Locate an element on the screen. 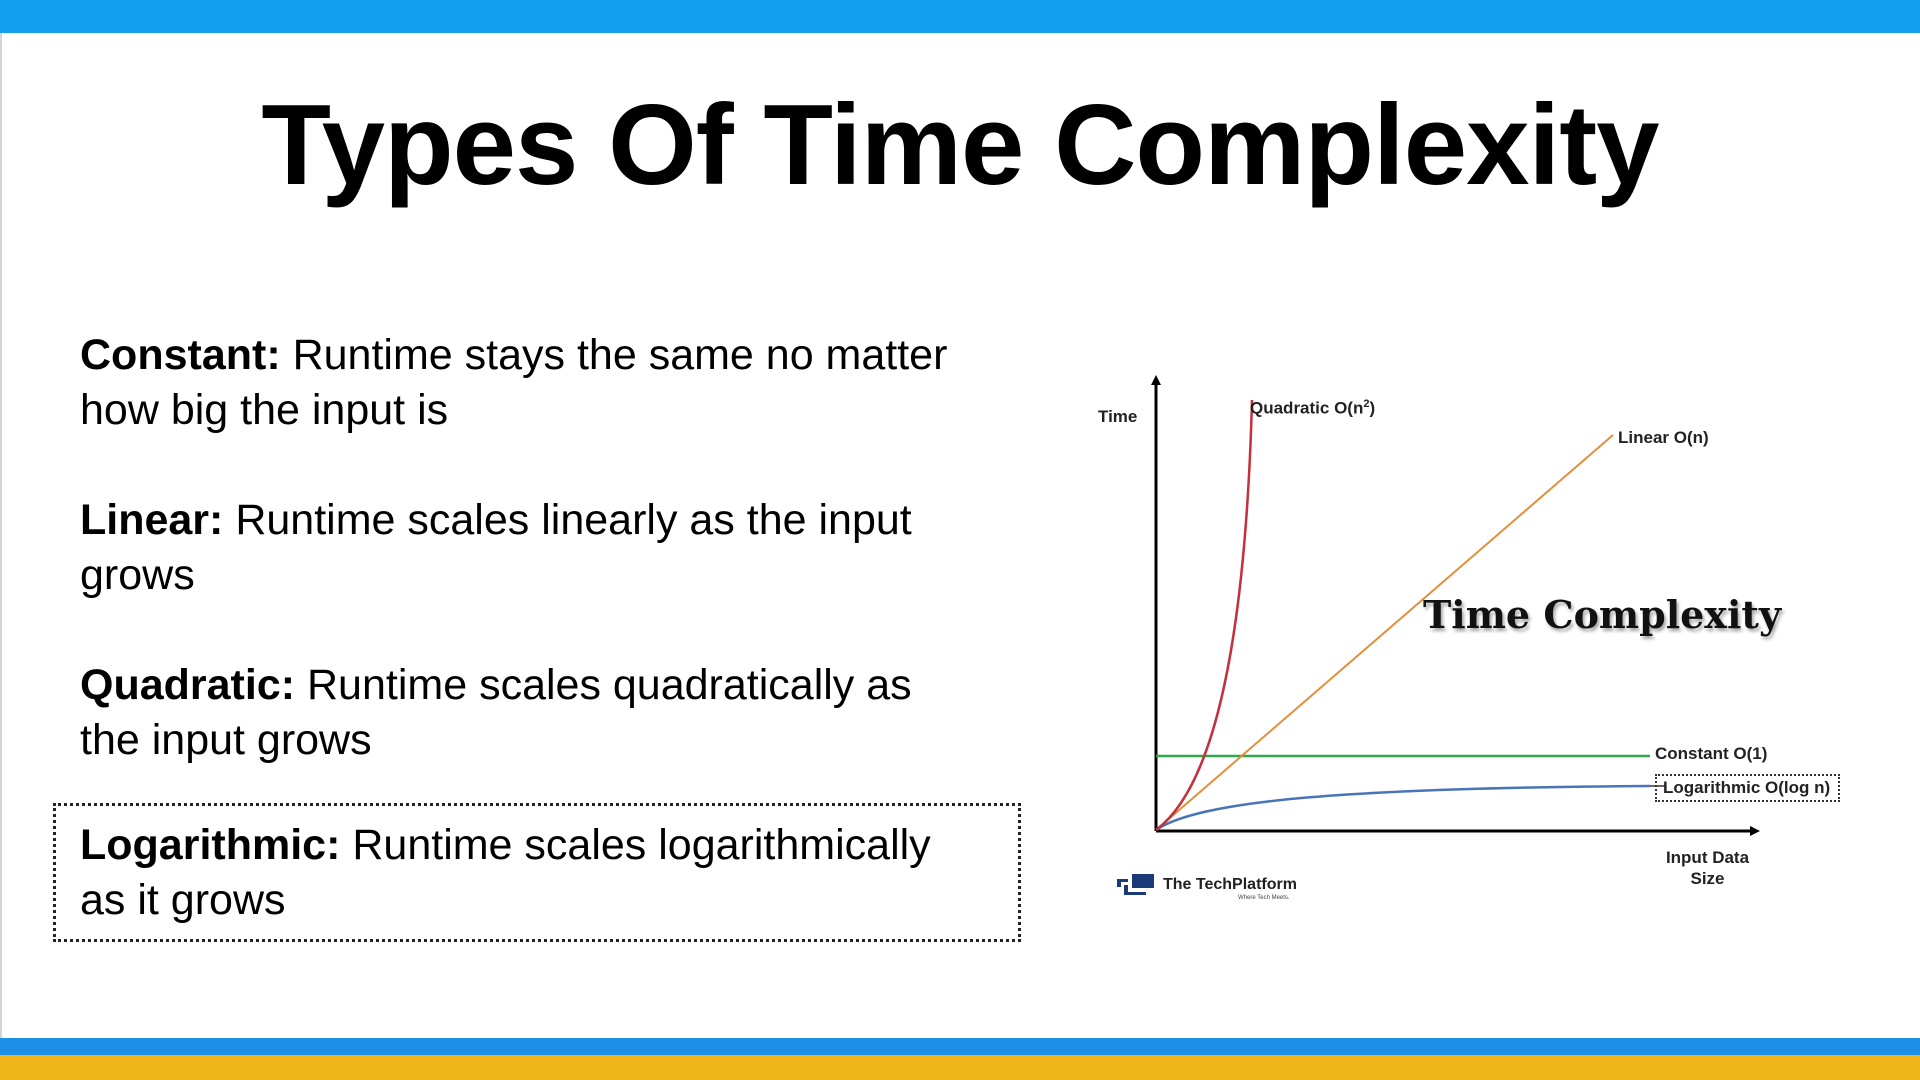 This screenshot has width=1920, height=1080. x-axis-label-line2: Size is located at coordinates (1707, 878).